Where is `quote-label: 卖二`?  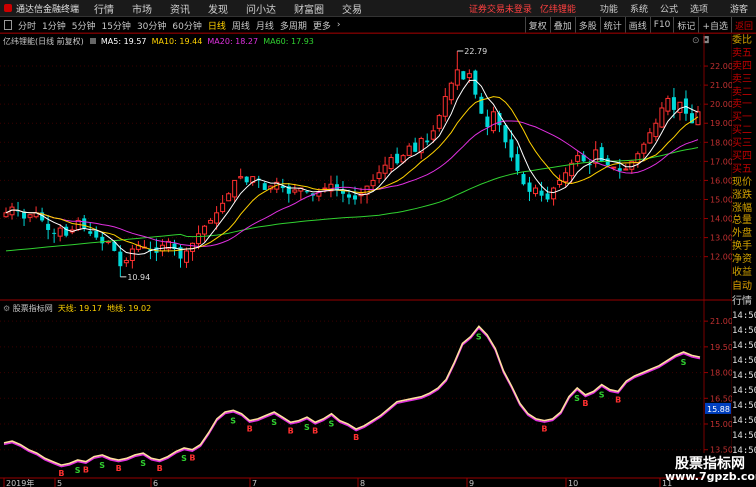
quote-label: 卖二 is located at coordinates (742, 92).